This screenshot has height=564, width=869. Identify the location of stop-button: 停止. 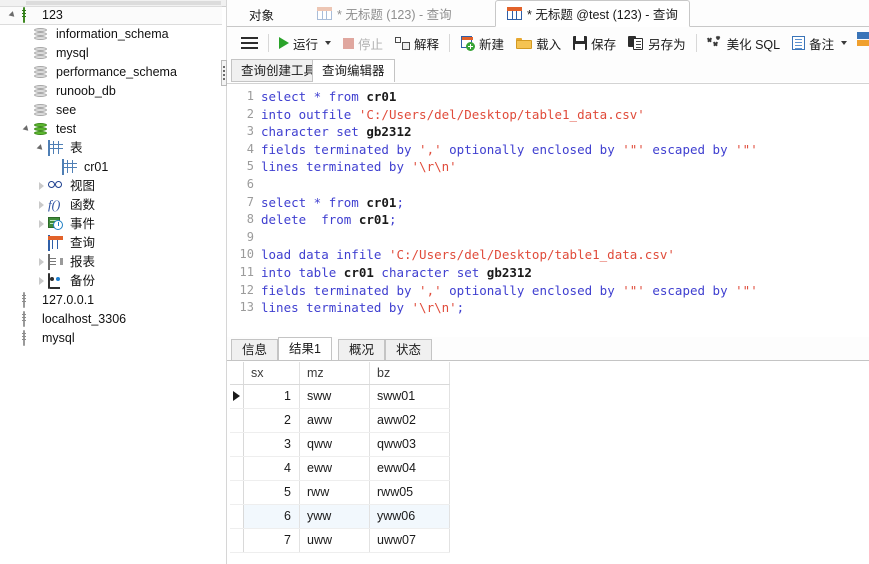
(363, 43).